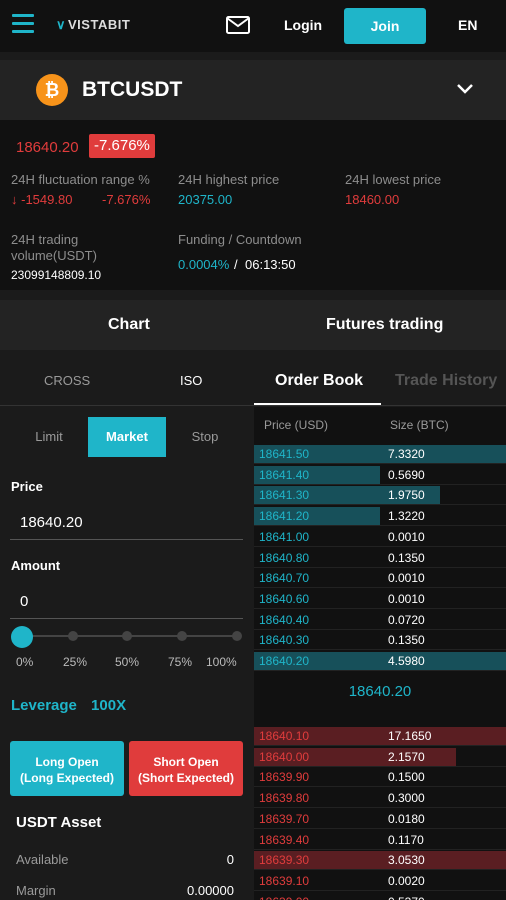 The width and height of the screenshot is (506, 900). Describe the element at coordinates (380, 691) in the screenshot. I see `mid-price: 18640.20` at that location.